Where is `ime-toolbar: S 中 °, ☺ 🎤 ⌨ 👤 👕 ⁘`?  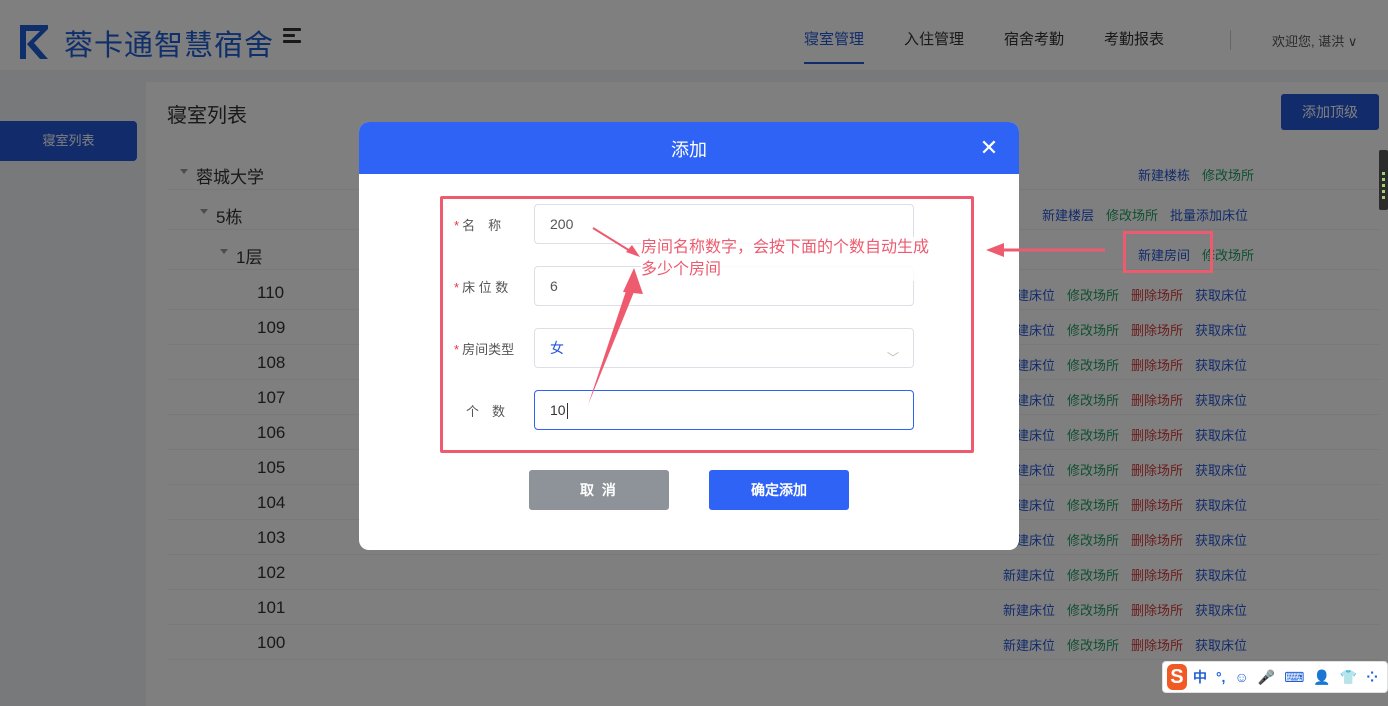 ime-toolbar: S 中 °, ☺ 🎤 ⌨ 👤 👕 ⁘ is located at coordinates (1275, 677).